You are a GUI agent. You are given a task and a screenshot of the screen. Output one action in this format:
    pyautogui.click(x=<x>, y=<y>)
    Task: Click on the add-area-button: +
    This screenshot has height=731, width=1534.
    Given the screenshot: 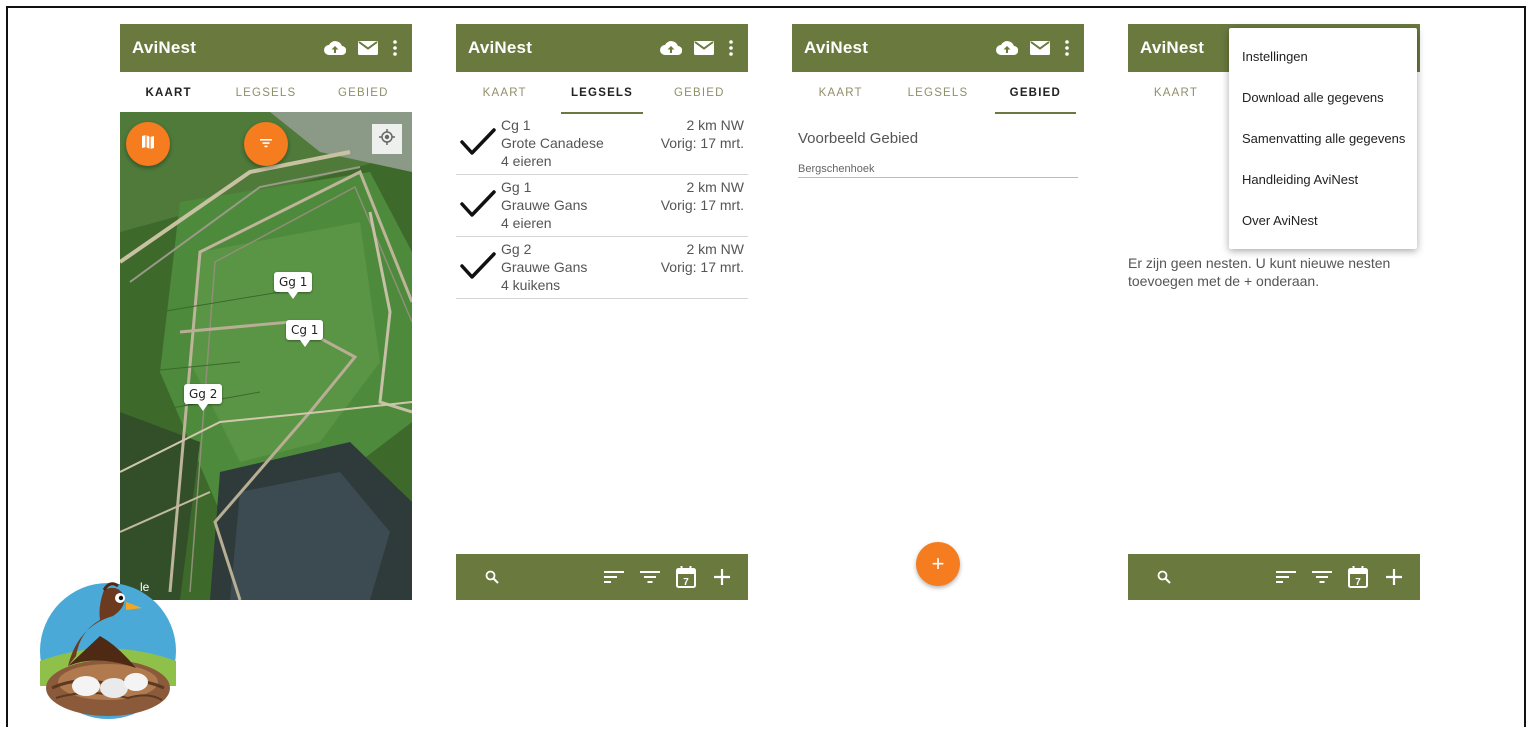 What is the action you would take?
    pyautogui.click(x=938, y=564)
    